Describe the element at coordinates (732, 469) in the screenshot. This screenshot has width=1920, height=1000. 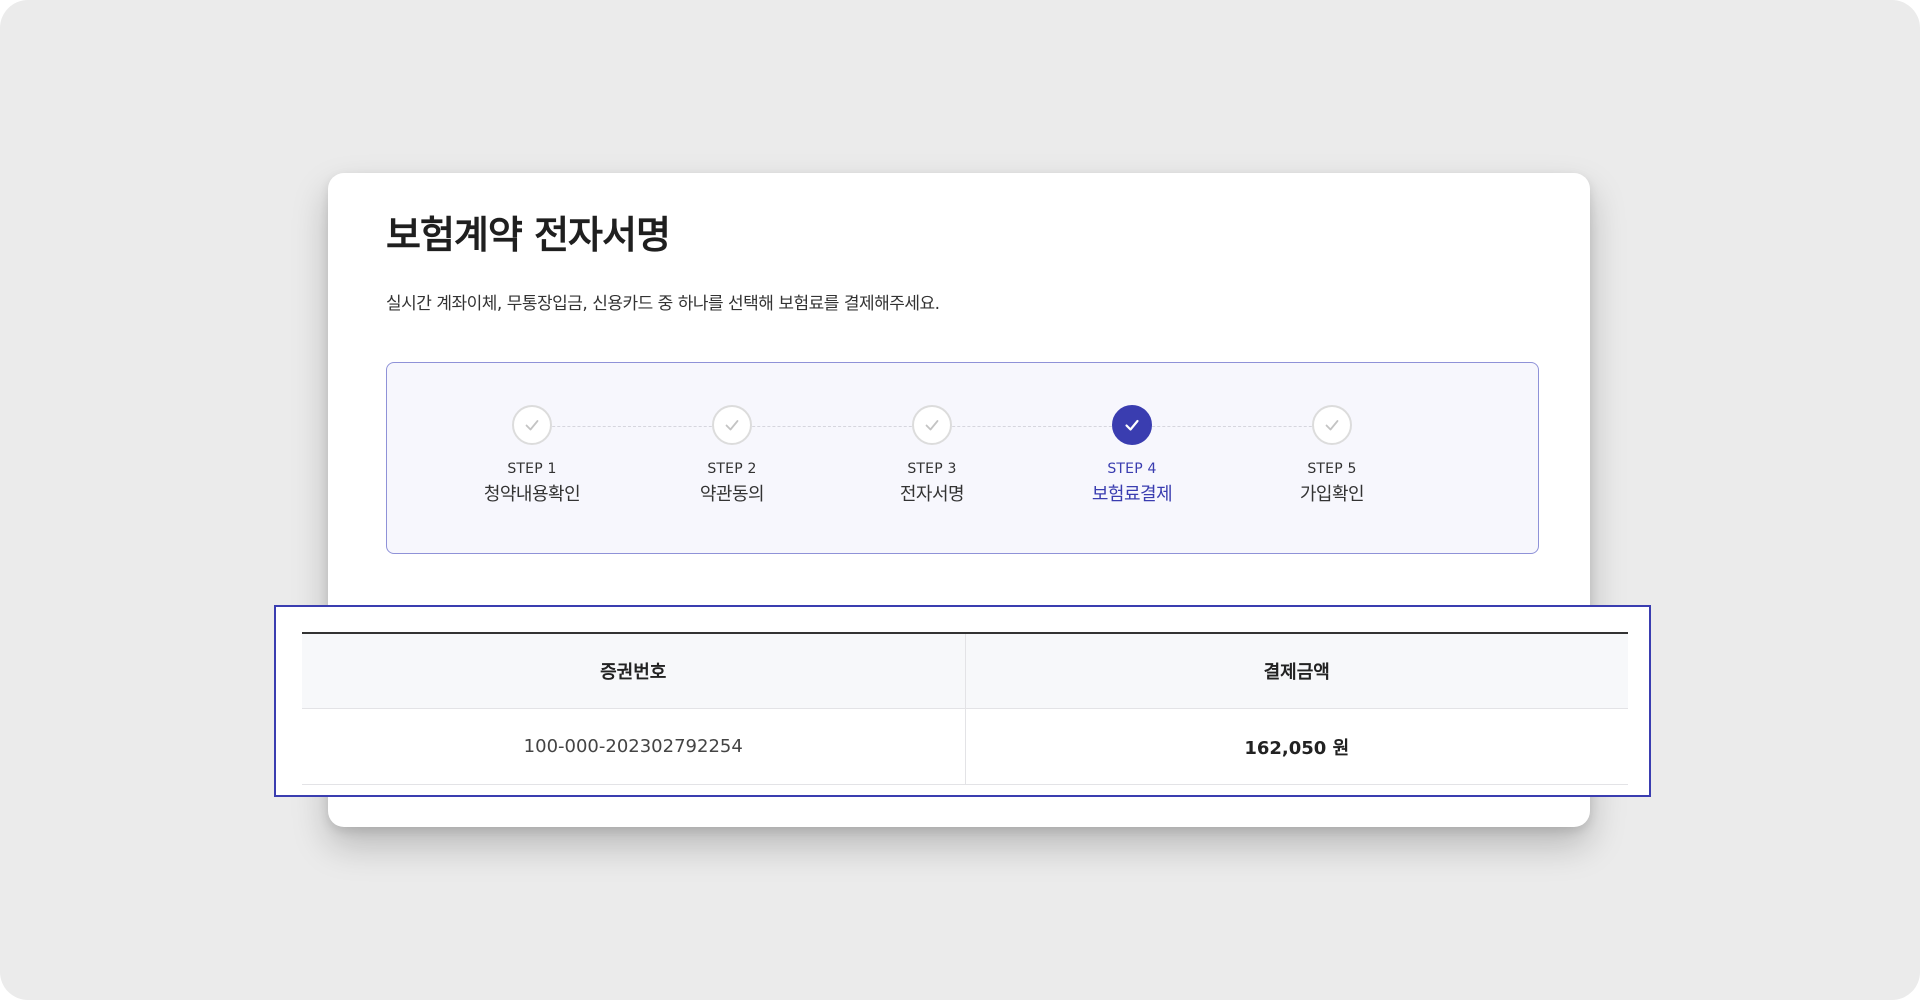
I see `step-2-number: STEP 2` at that location.